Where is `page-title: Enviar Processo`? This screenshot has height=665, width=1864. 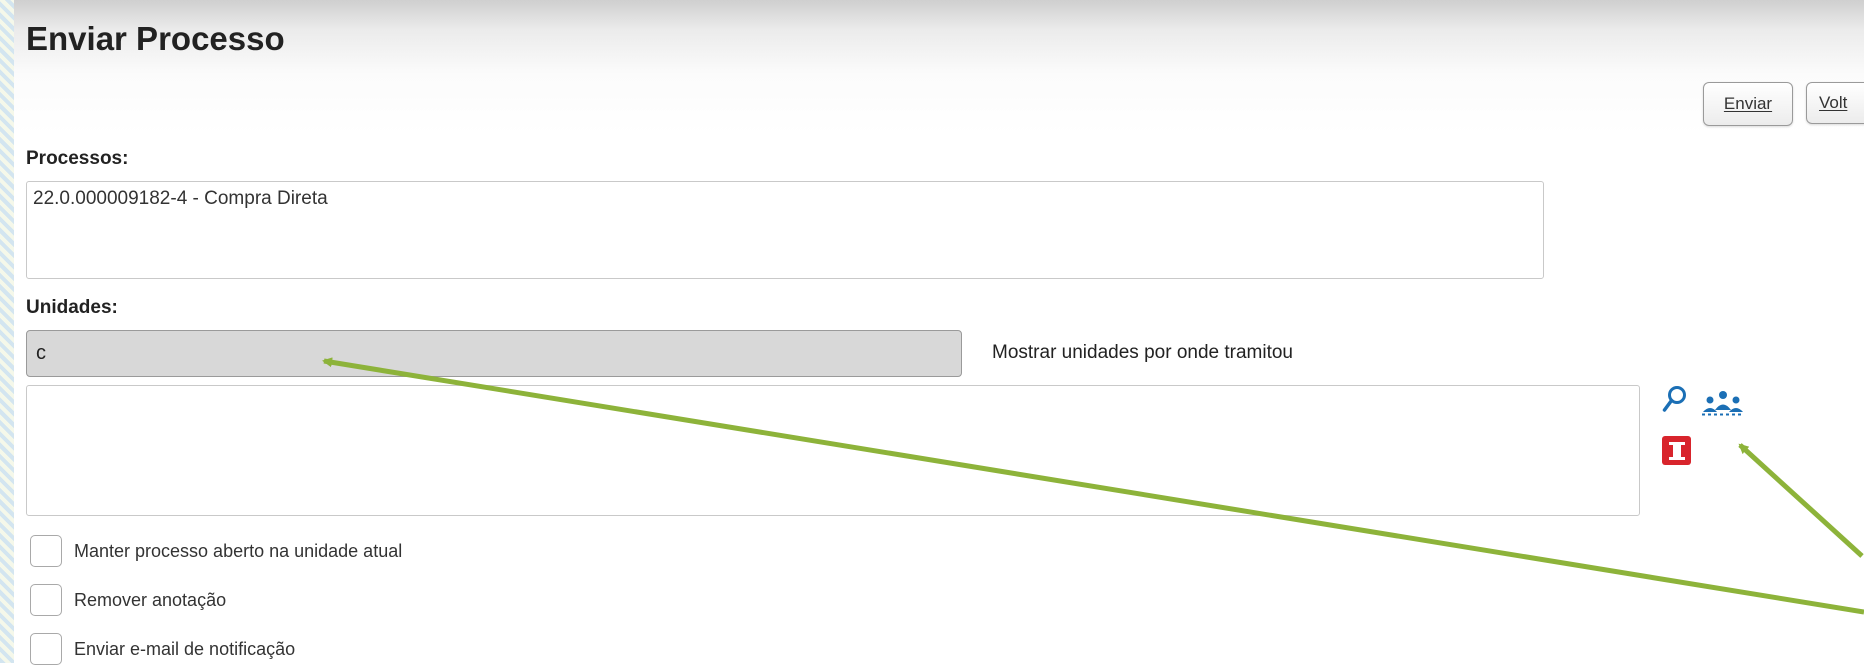
page-title: Enviar Processo is located at coordinates (155, 38).